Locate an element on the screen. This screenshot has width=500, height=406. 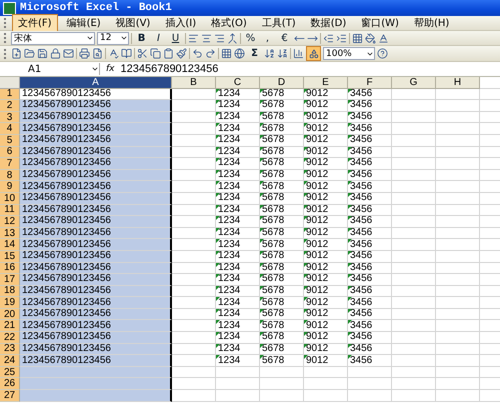
number-format-button: % is located at coordinates (250, 38).